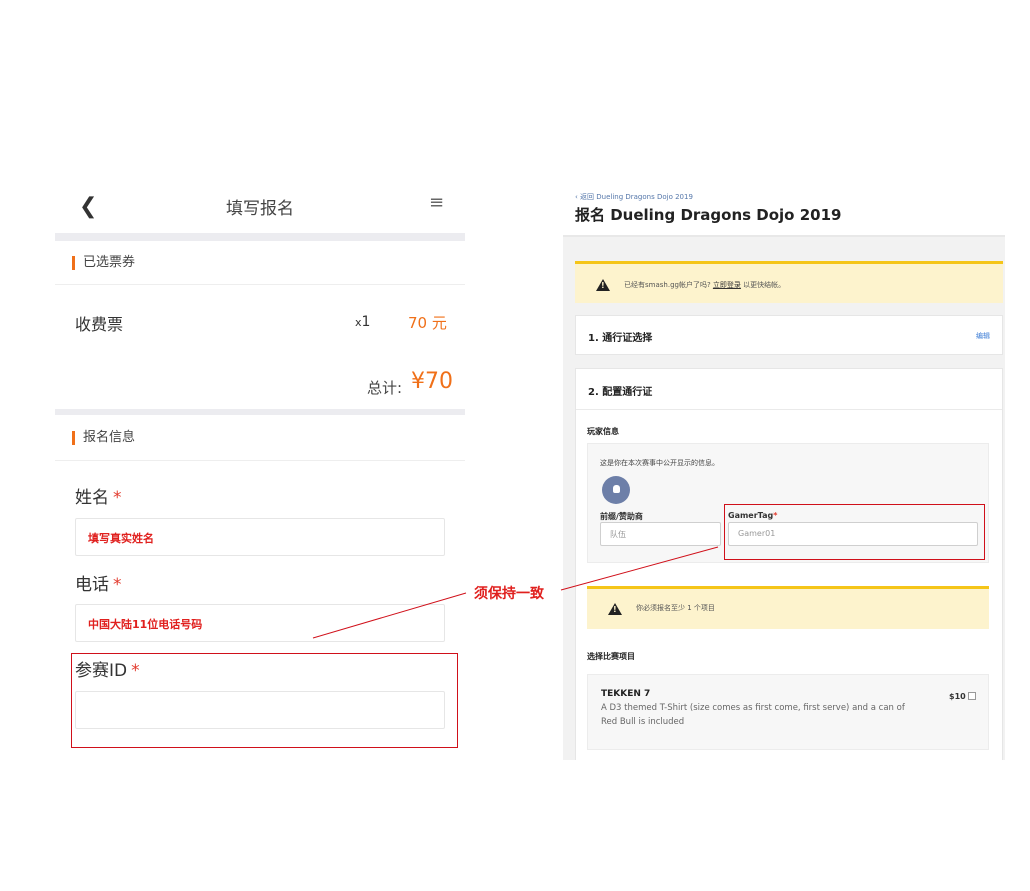 This screenshot has width=1030, height=891. What do you see at coordinates (389, 615) in the screenshot?
I see `connector-line-left` at bounding box center [389, 615].